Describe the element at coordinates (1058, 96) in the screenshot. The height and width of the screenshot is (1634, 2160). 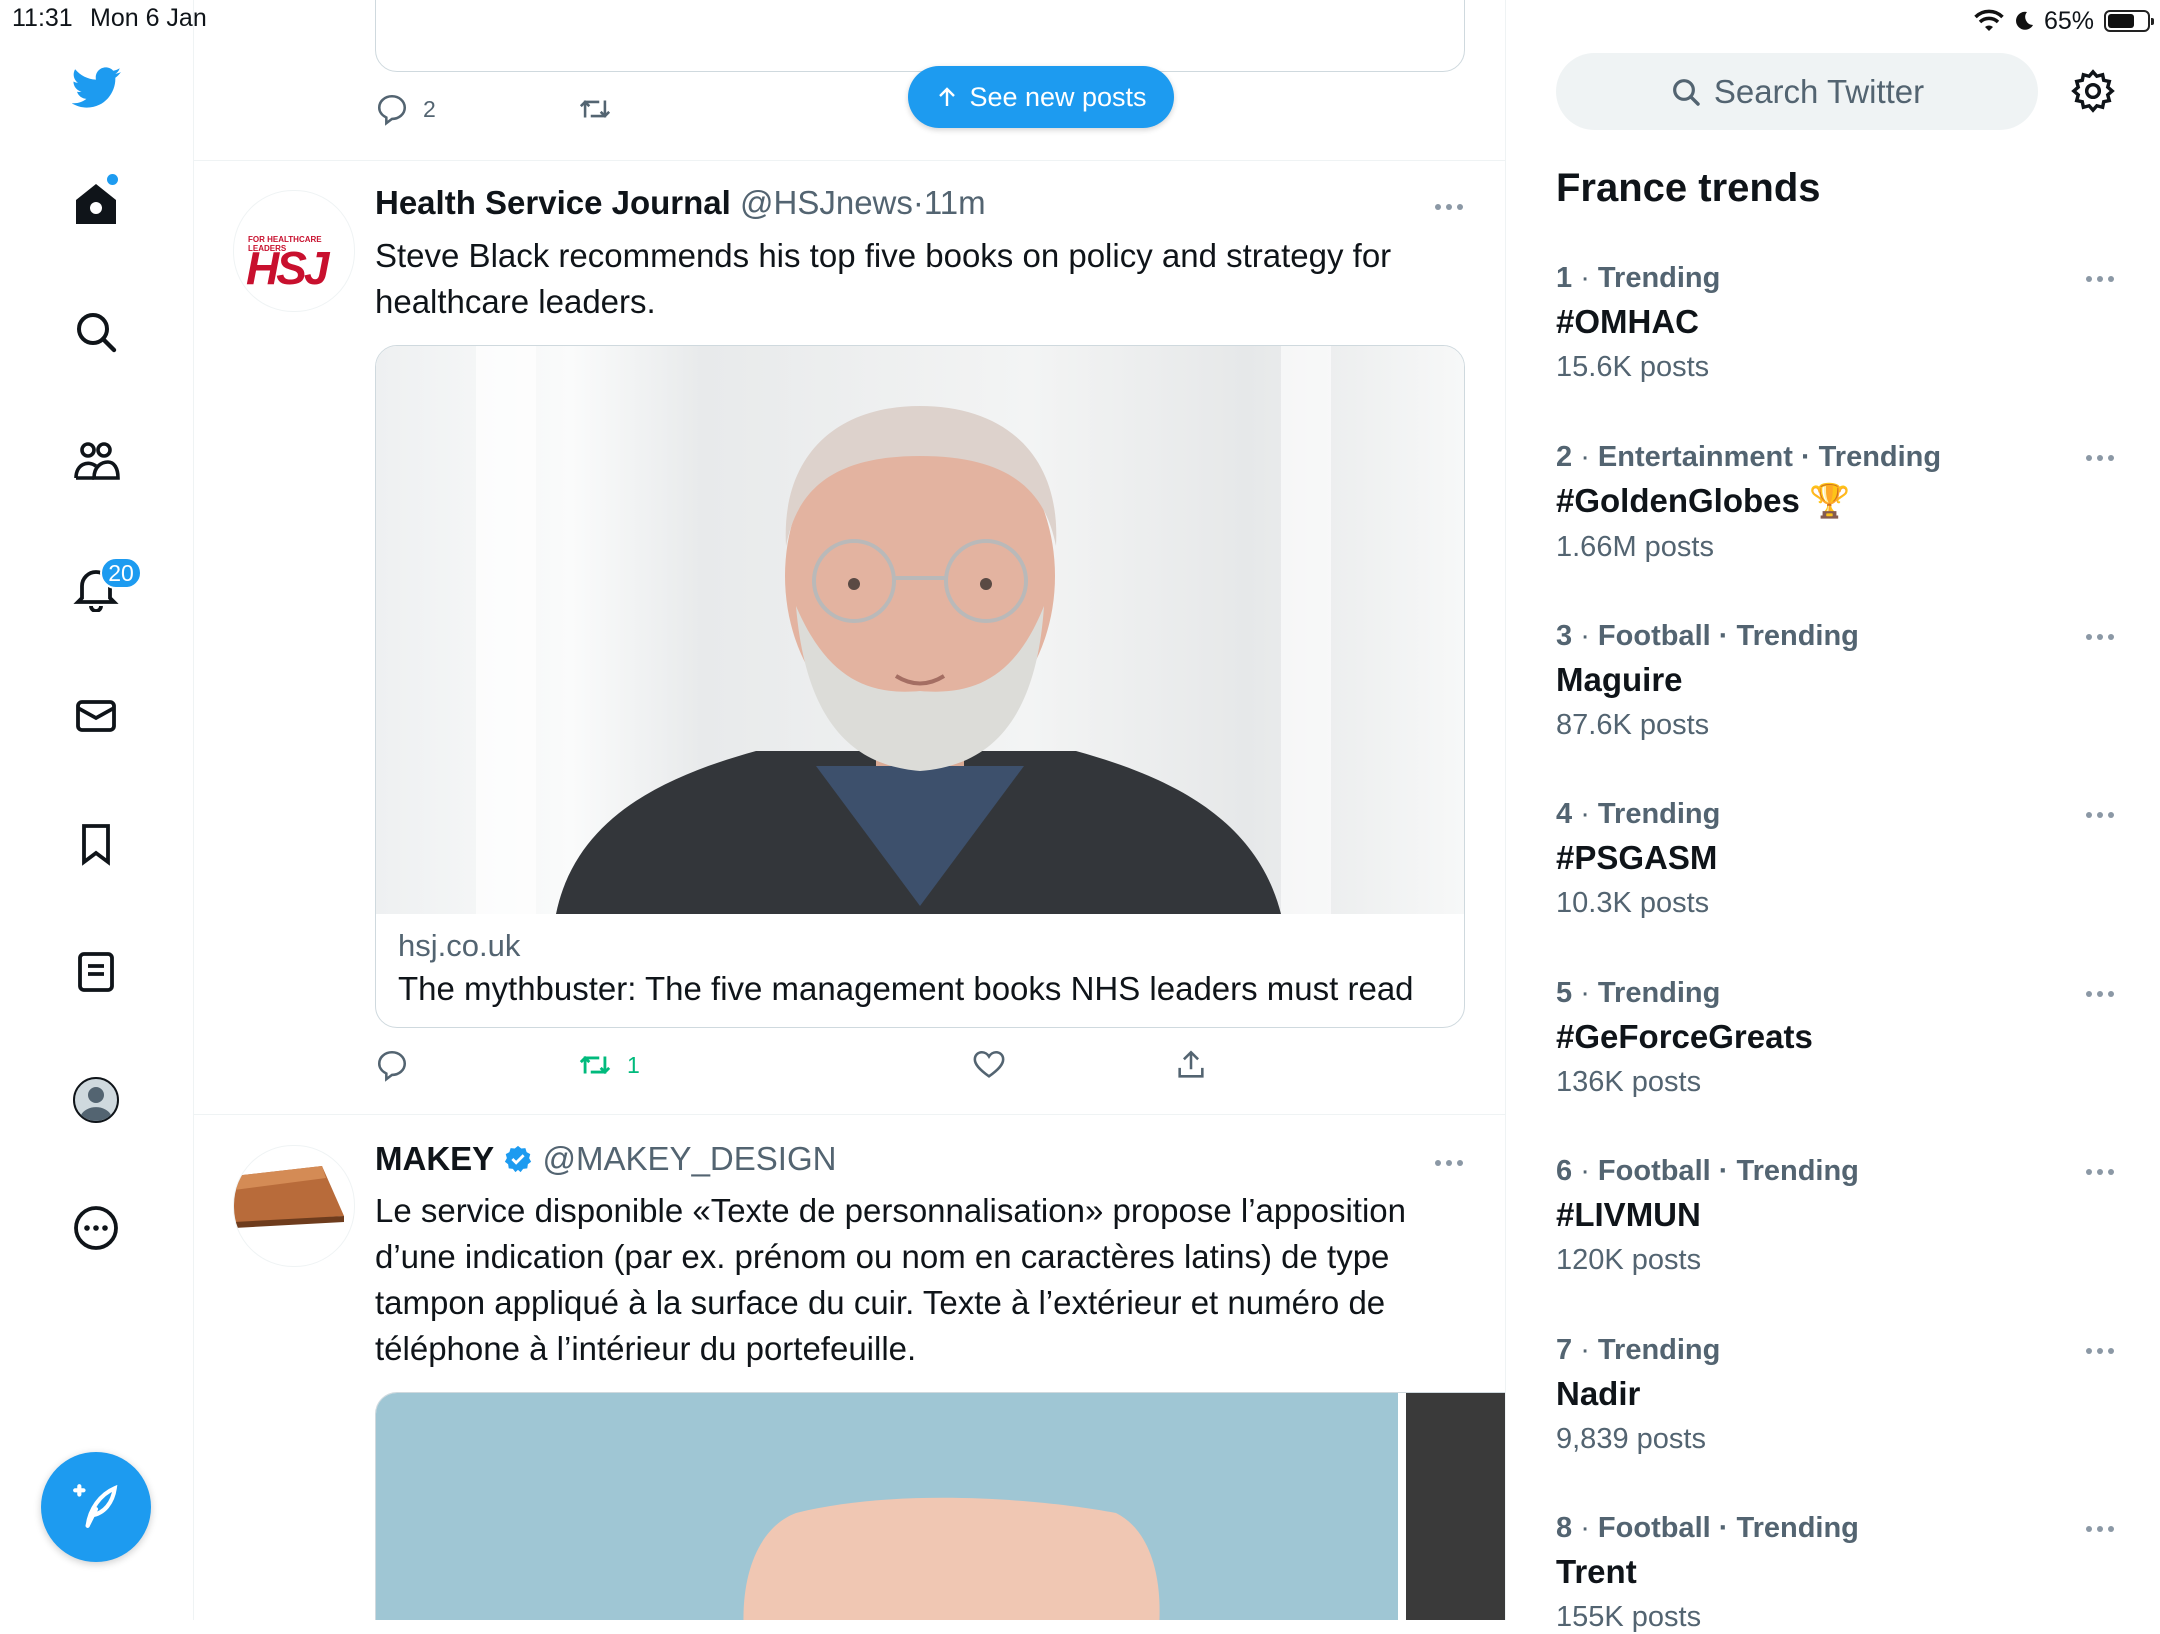
I see `see-new-posts-label: See new posts` at that location.